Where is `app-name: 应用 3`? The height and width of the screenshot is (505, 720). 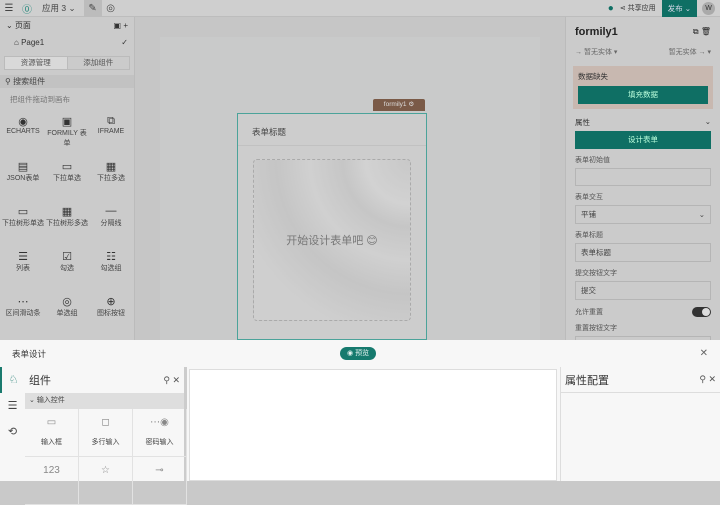
app-name: 应用 3 is located at coordinates (54, 8).